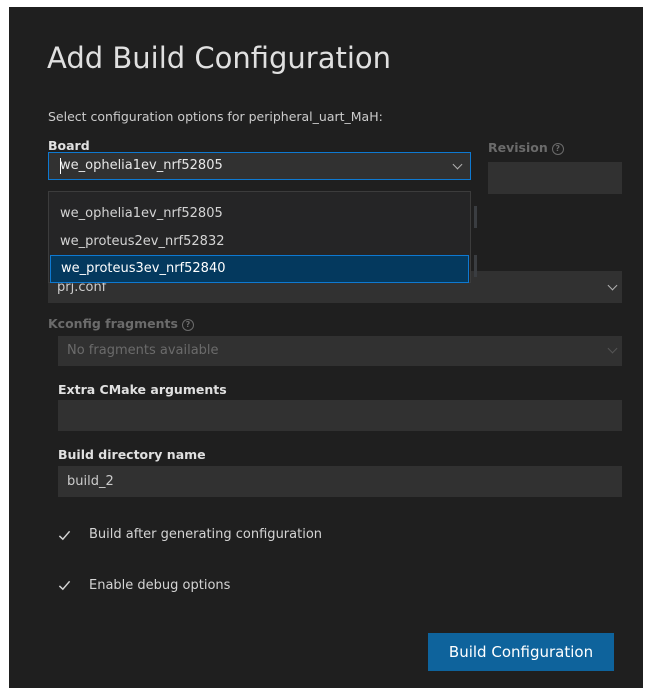  I want to click on debug-options-checkbox, so click(64, 586).